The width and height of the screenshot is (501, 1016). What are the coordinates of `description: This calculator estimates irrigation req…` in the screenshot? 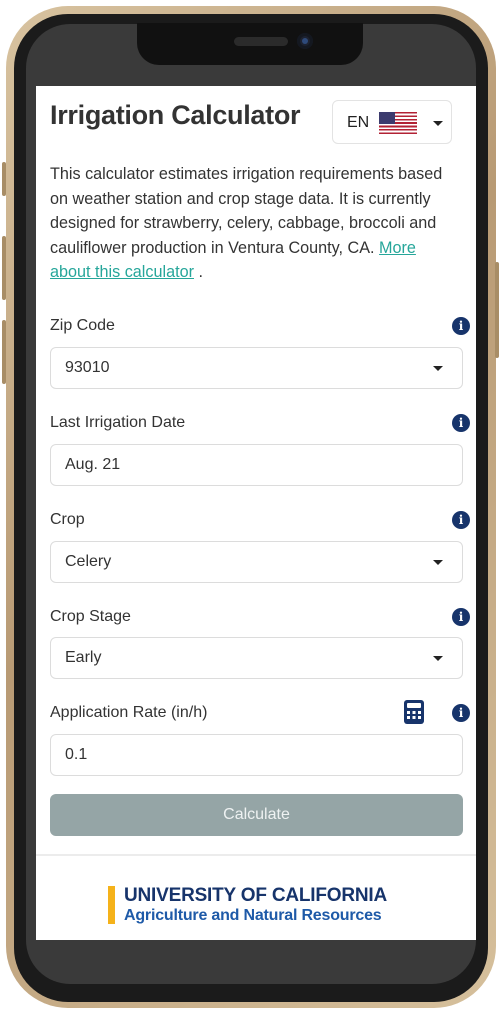 It's located at (252, 223).